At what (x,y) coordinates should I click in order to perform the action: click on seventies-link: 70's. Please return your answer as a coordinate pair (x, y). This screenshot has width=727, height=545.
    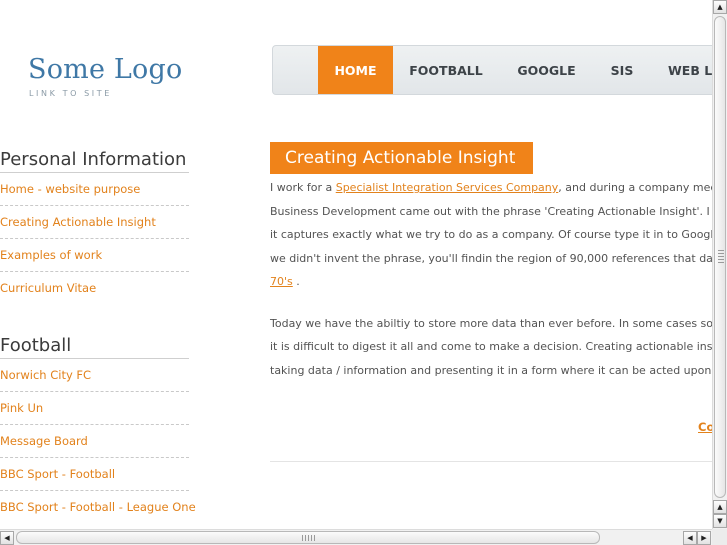
    Looking at the image, I should click on (281, 281).